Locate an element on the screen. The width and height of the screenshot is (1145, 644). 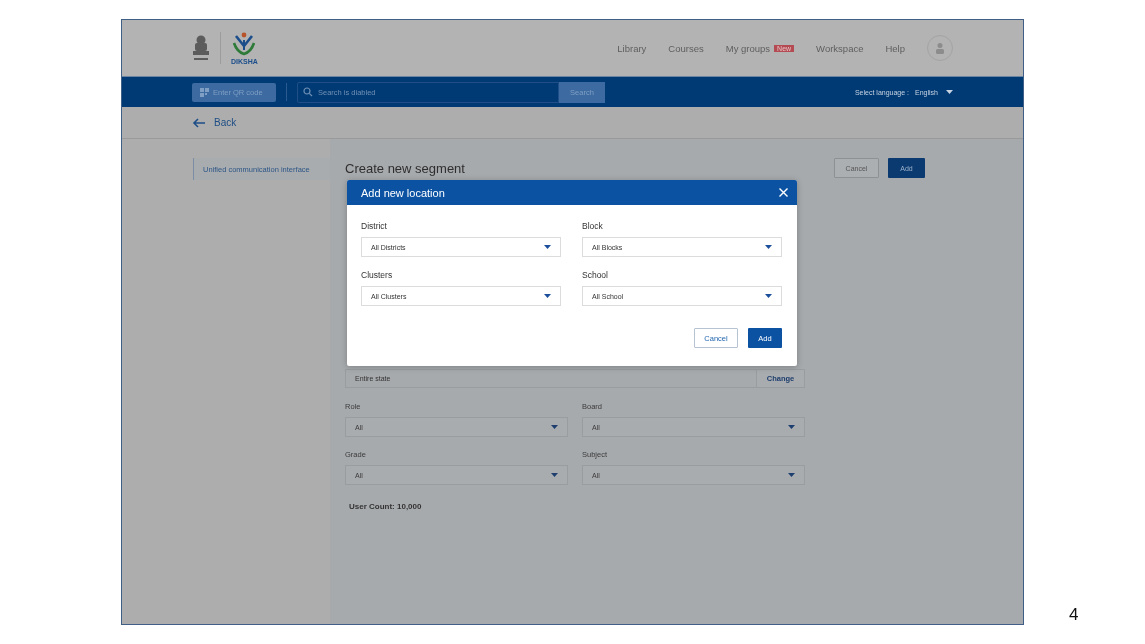
emblem-icon is located at coordinates (201, 48).